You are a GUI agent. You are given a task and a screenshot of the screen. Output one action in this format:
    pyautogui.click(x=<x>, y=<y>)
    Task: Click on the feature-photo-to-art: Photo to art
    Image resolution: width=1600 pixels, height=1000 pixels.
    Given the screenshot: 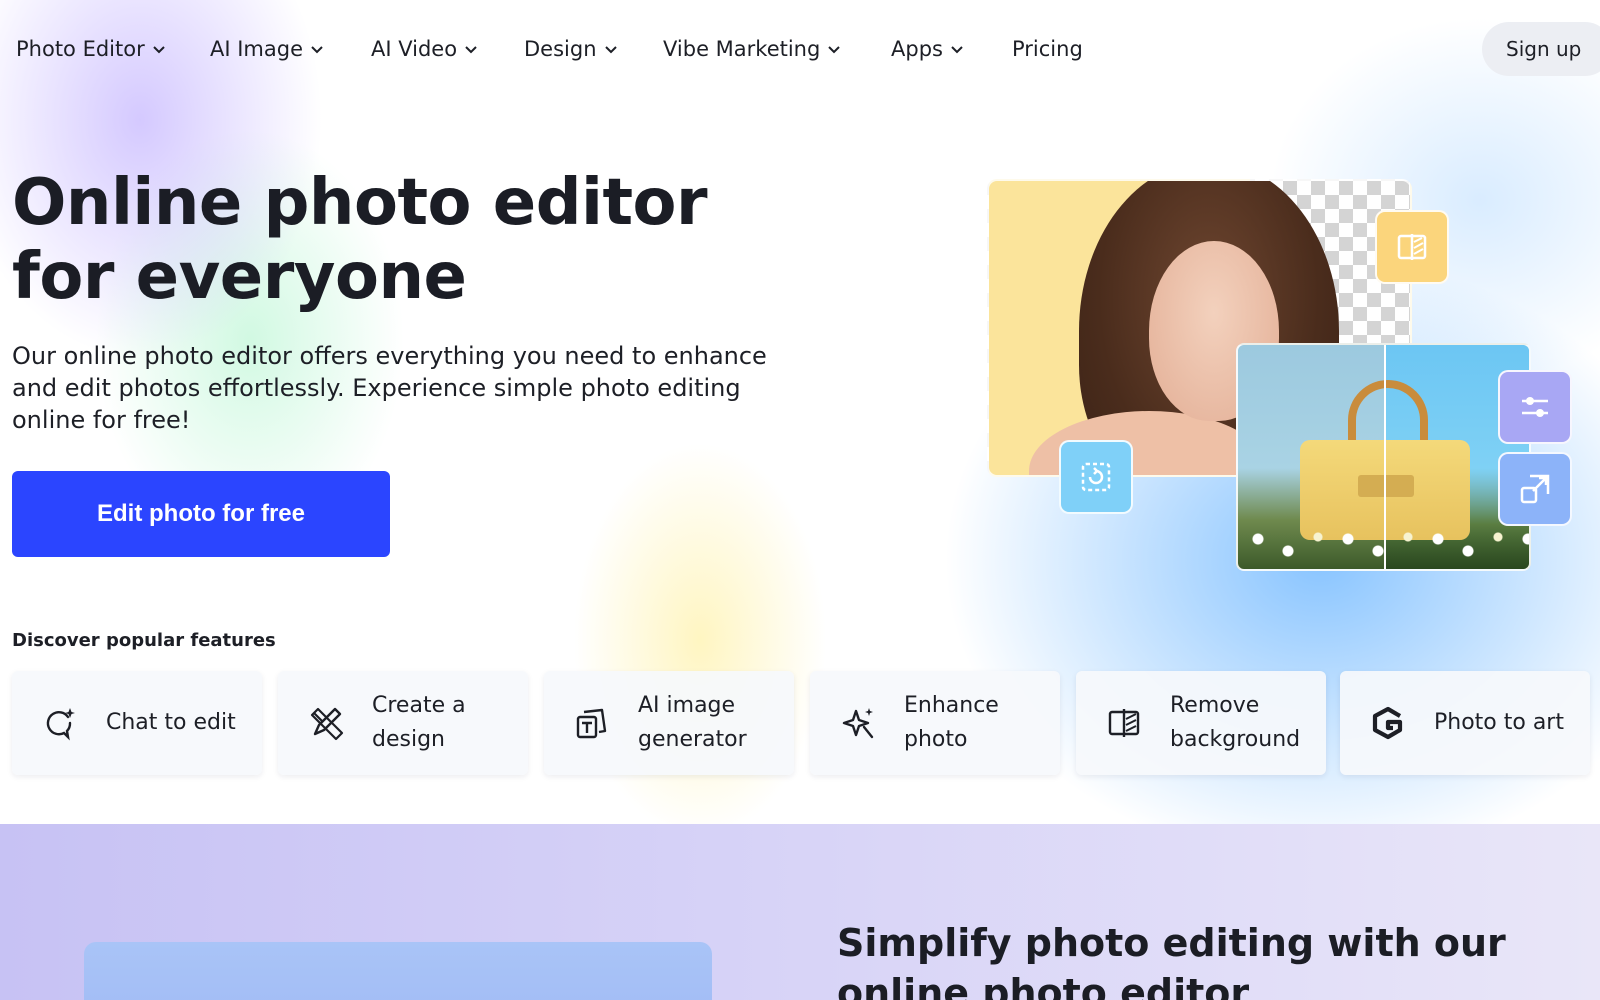 What is the action you would take?
    pyautogui.click(x=1465, y=723)
    